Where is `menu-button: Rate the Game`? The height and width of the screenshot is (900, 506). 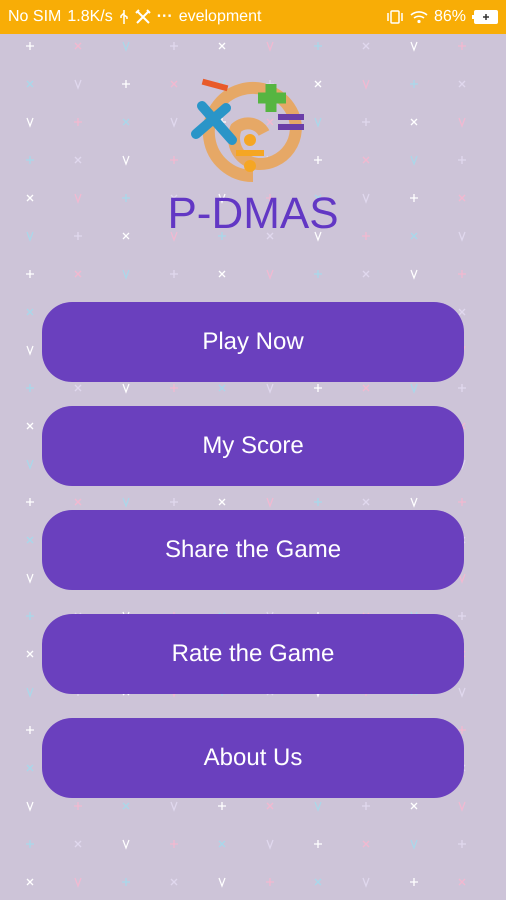 menu-button: Rate the Game is located at coordinates (253, 654).